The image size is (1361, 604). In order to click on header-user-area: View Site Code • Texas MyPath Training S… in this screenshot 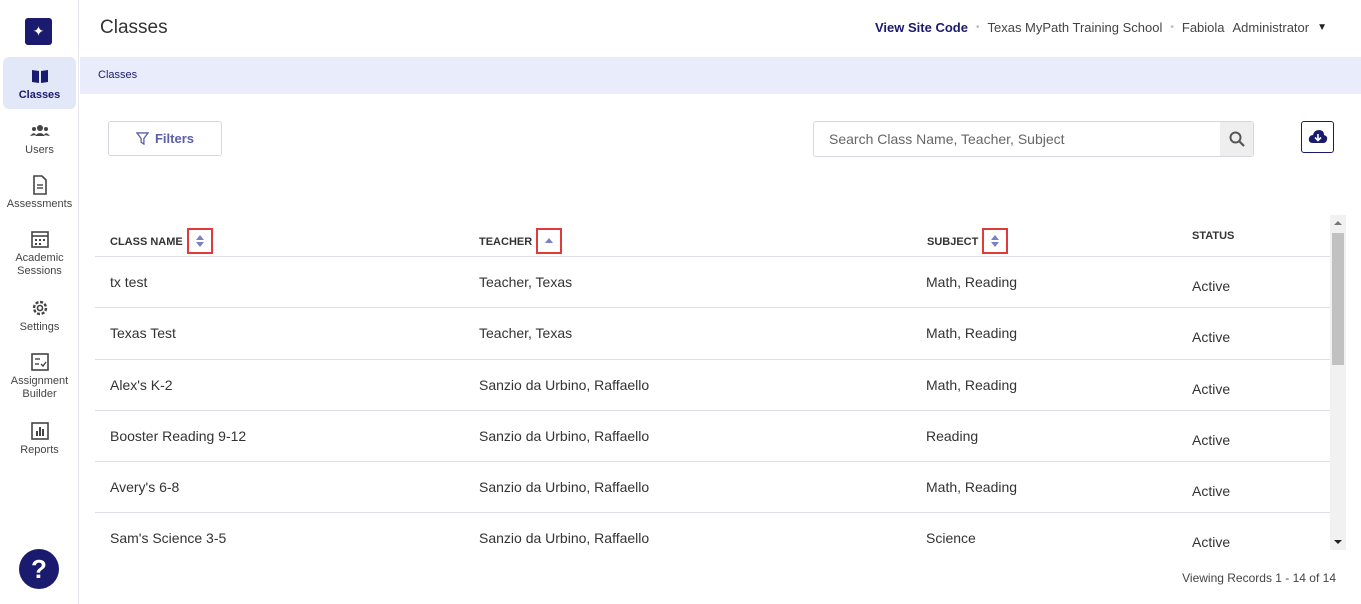, I will do `click(1101, 27)`.